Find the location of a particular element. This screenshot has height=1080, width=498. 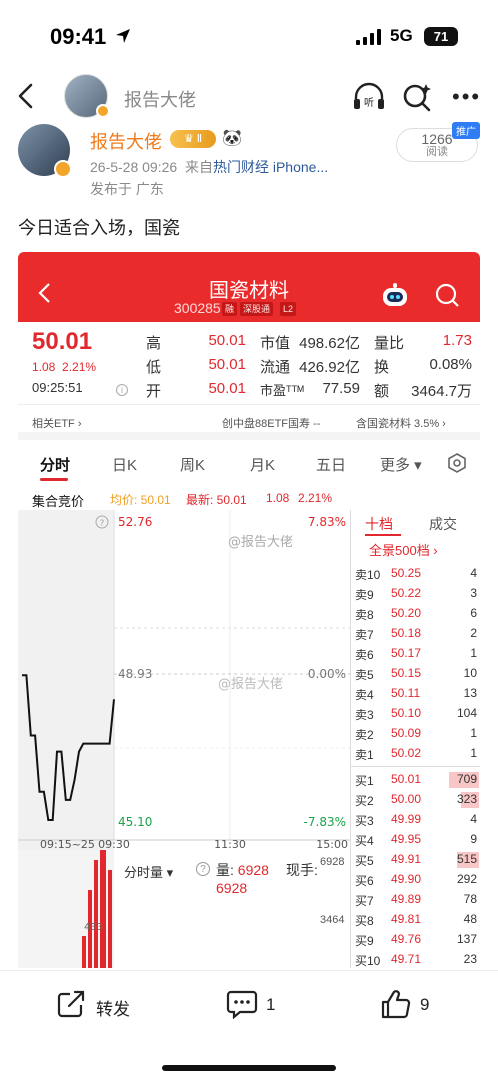

tab-monthly-k: 月K is located at coordinates (262, 464).